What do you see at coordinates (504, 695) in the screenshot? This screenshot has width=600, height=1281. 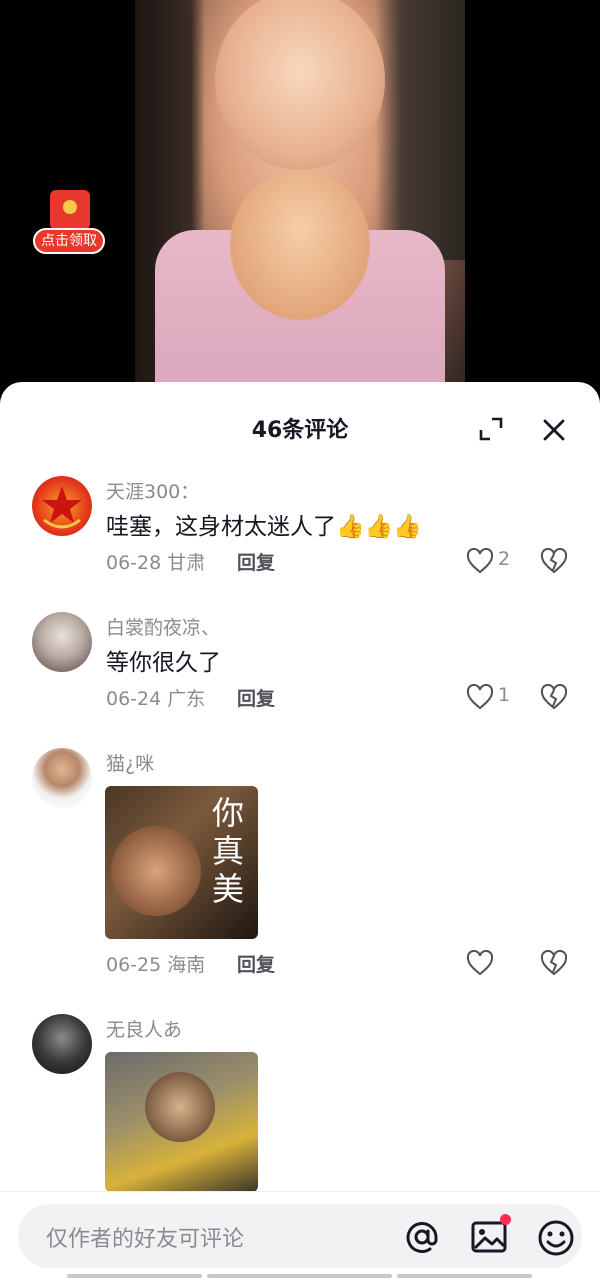 I see `like-count: 1` at bounding box center [504, 695].